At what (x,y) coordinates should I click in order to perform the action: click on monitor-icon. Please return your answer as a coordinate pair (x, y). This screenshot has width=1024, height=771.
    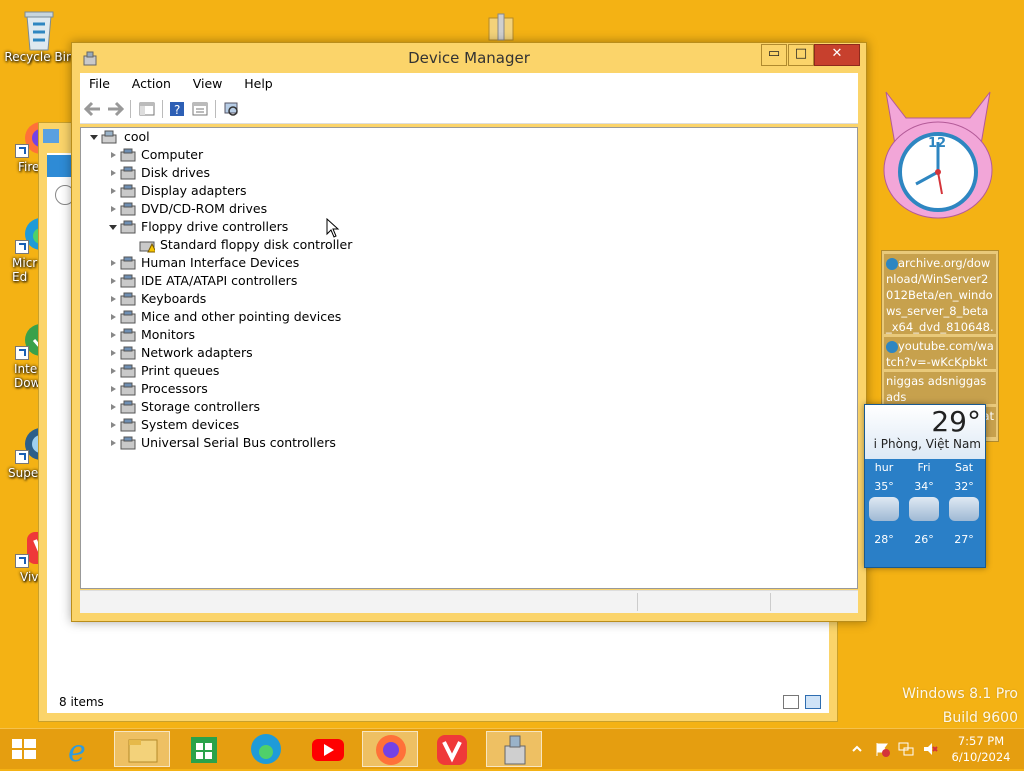
    Looking at the image, I should click on (128, 335).